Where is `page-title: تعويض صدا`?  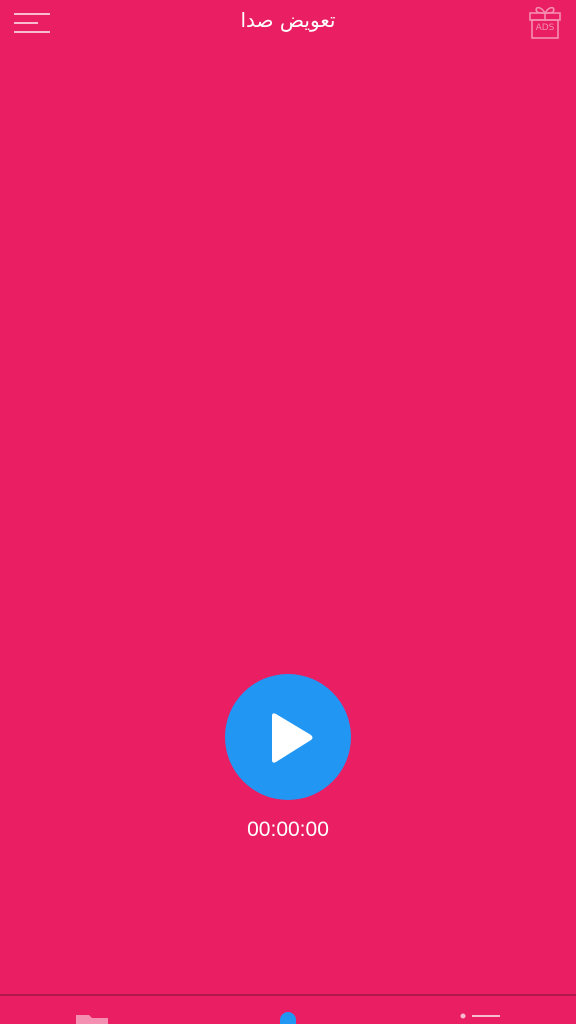
page-title: تعويض صدا is located at coordinates (288, 20).